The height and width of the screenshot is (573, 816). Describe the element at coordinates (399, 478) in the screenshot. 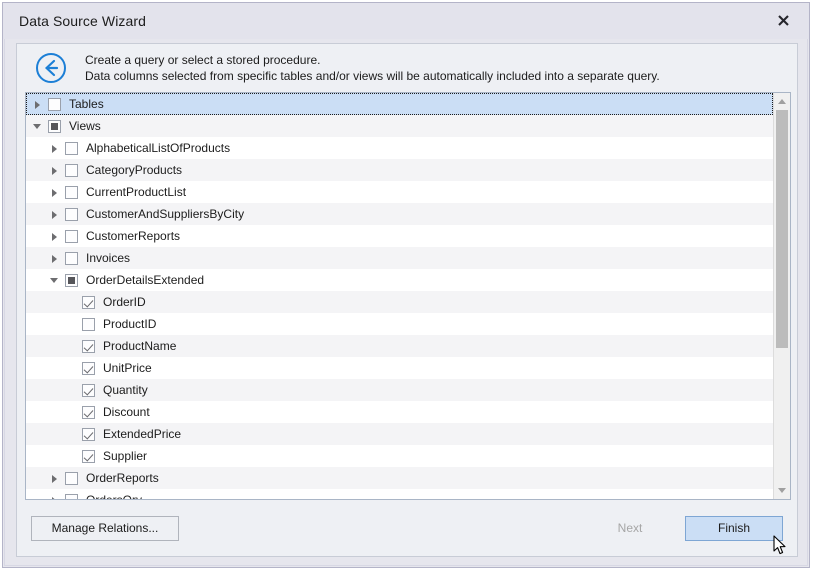

I see `tree-row: OrderReports` at that location.